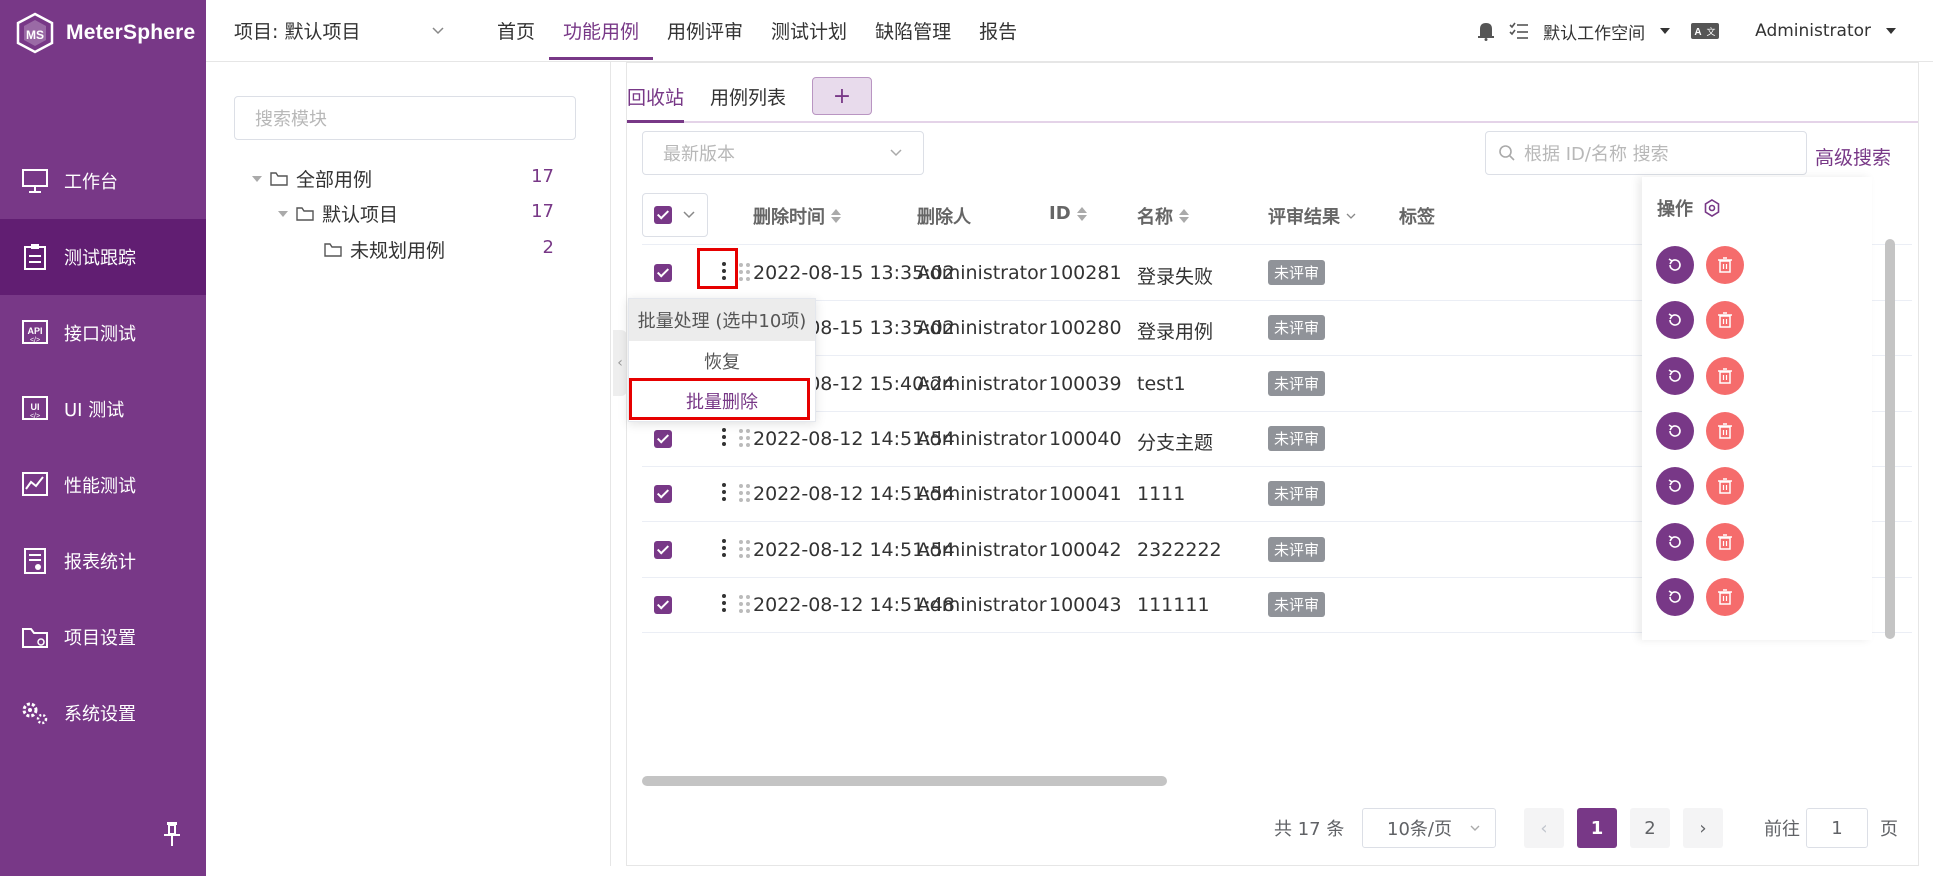 Image resolution: width=1933 pixels, height=876 pixels. Describe the element at coordinates (809, 31) in the screenshot. I see `menu-test-plan: 测试计划` at that location.